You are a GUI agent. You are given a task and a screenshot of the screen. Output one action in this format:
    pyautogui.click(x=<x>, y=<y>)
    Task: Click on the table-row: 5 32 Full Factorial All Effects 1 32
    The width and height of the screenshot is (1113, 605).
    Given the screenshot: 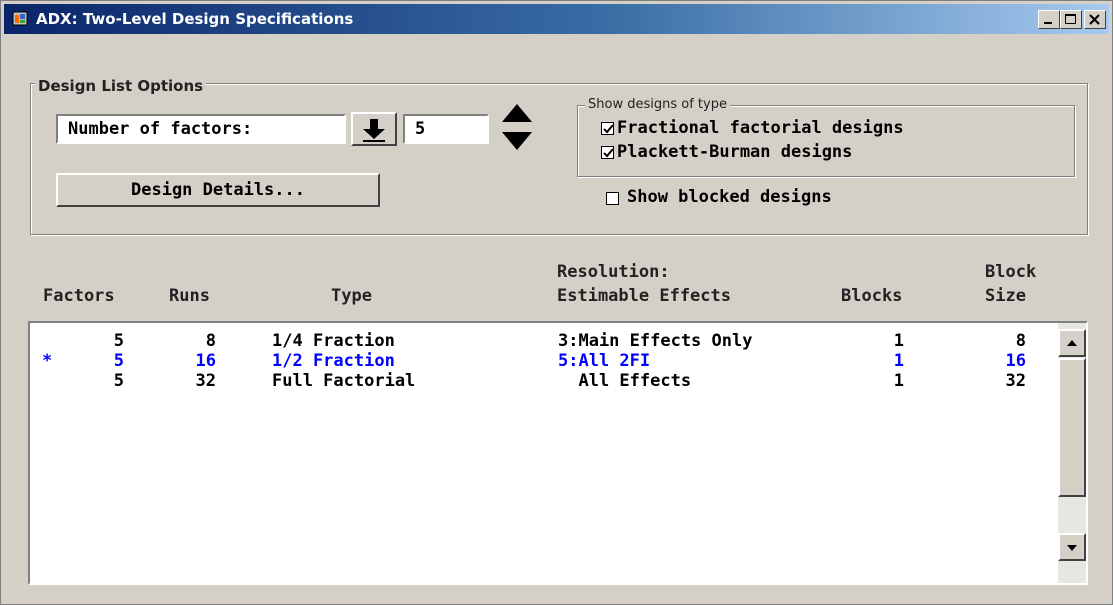 What is the action you would take?
    pyautogui.click(x=540, y=381)
    